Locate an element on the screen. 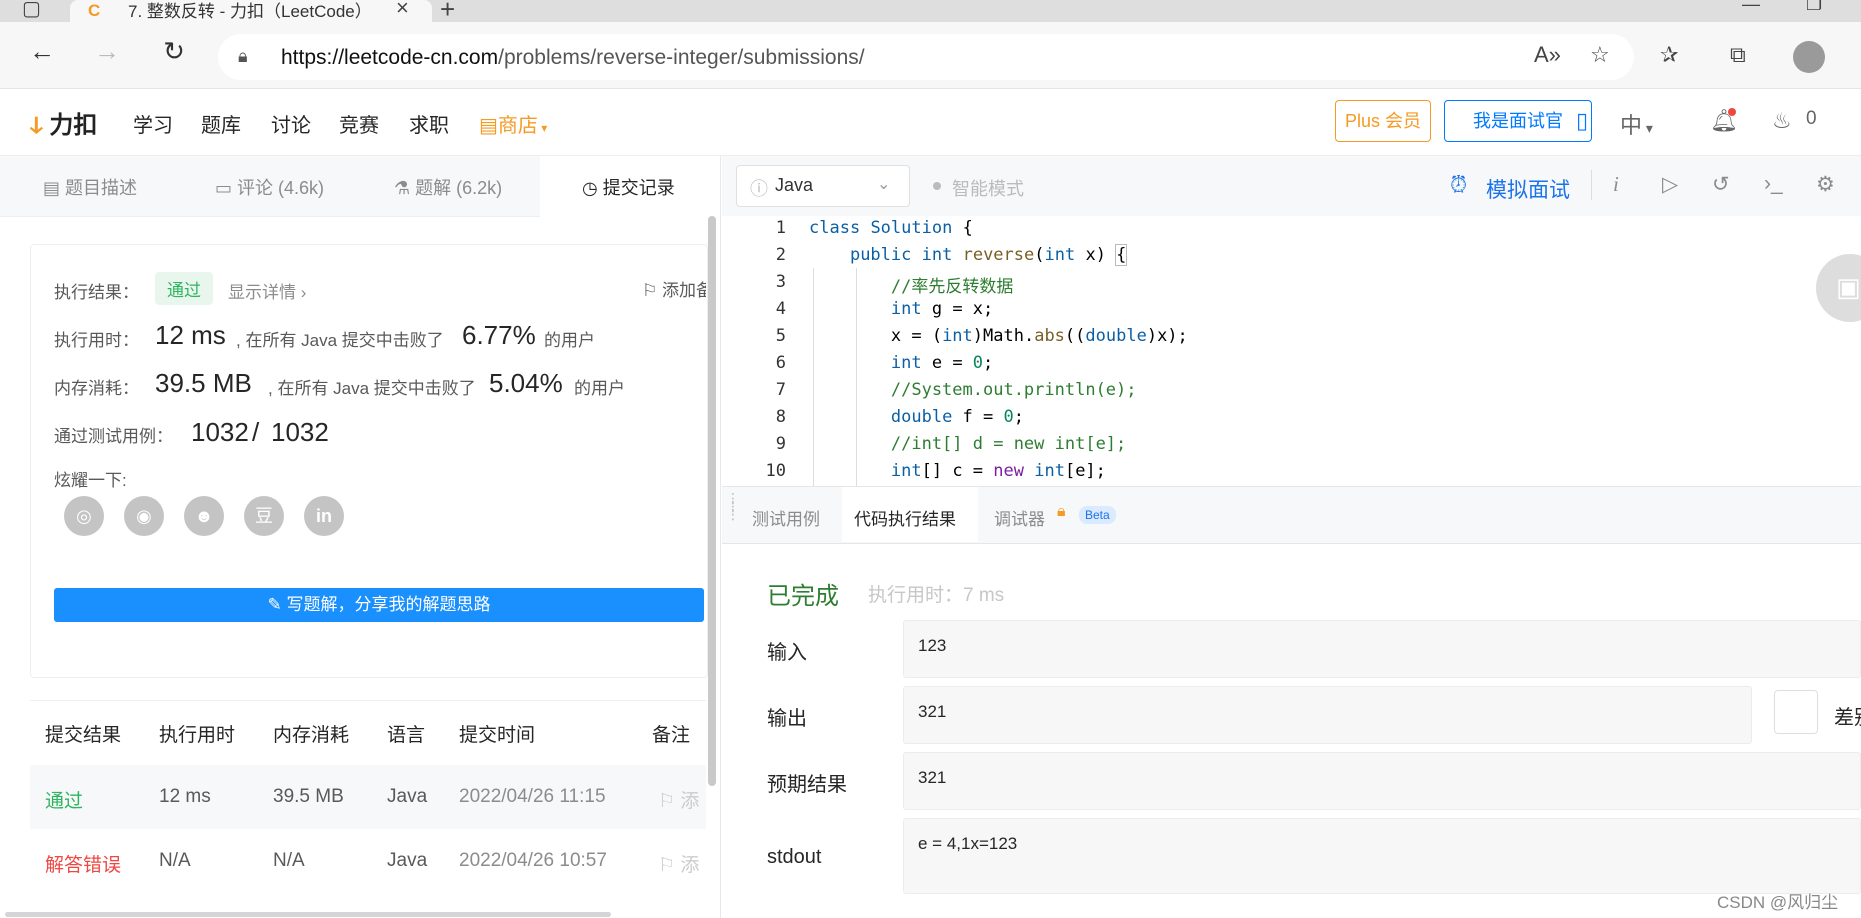  favorites-icon: ✰ is located at coordinates (1669, 55).